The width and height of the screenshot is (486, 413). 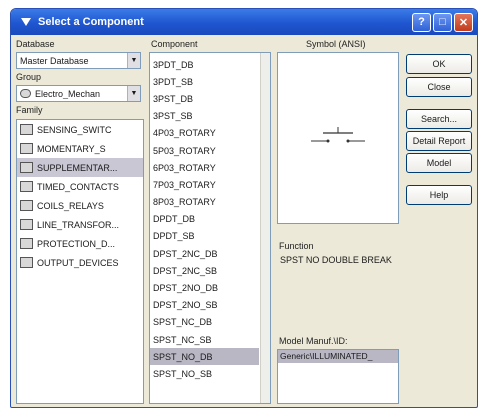 I want to click on list-item: DPDT_SB, so click(x=204, y=236).